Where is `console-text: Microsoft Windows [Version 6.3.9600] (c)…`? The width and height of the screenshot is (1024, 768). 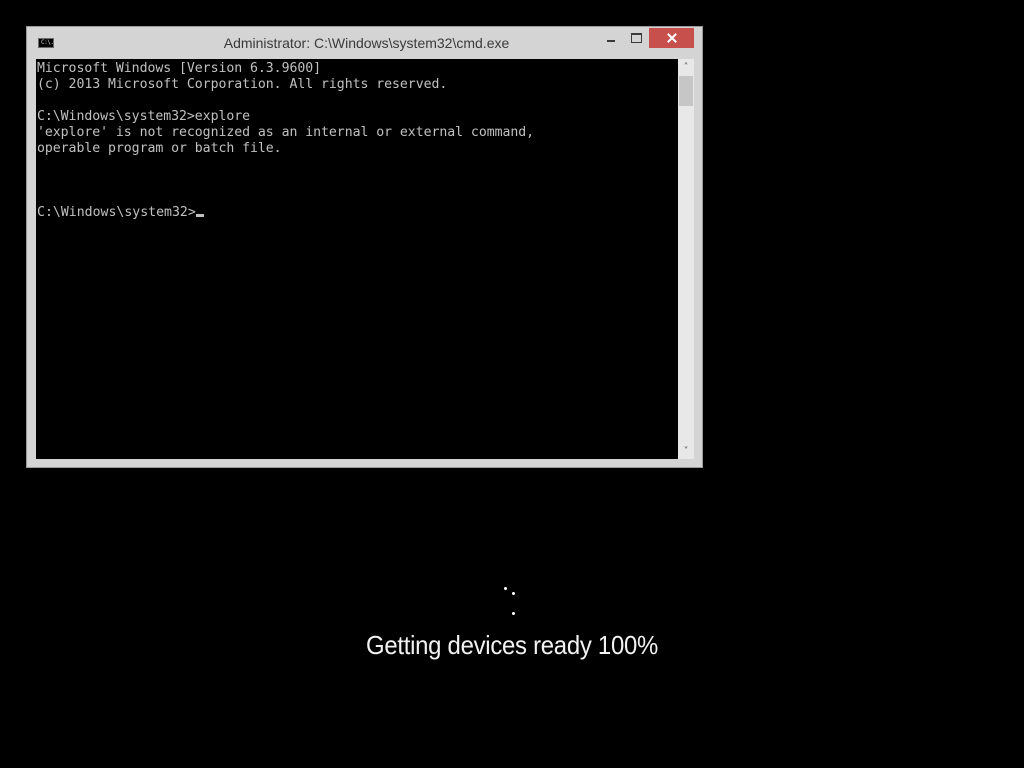
console-text: Microsoft Windows [Version 6.3.9600] (c)… is located at coordinates (286, 108).